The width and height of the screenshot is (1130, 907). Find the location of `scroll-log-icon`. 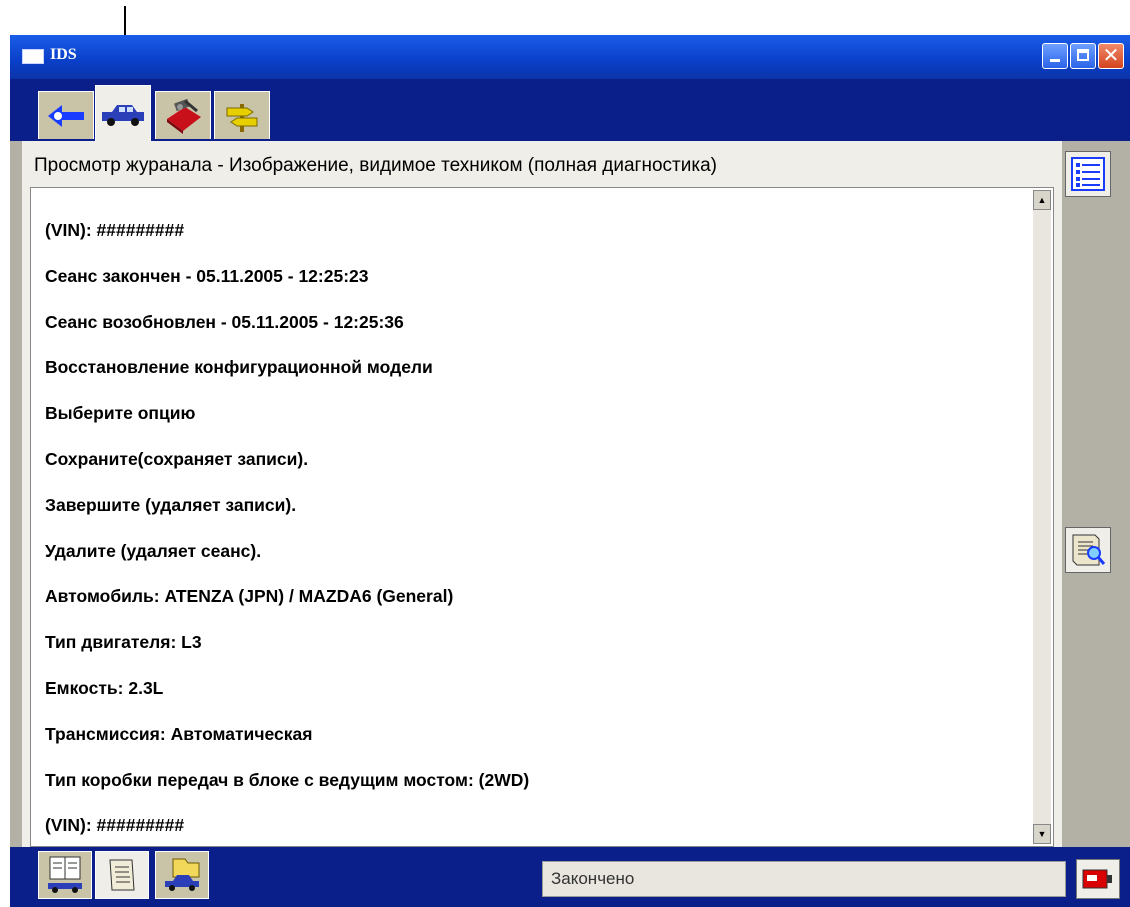

scroll-log-icon is located at coordinates (122, 875).